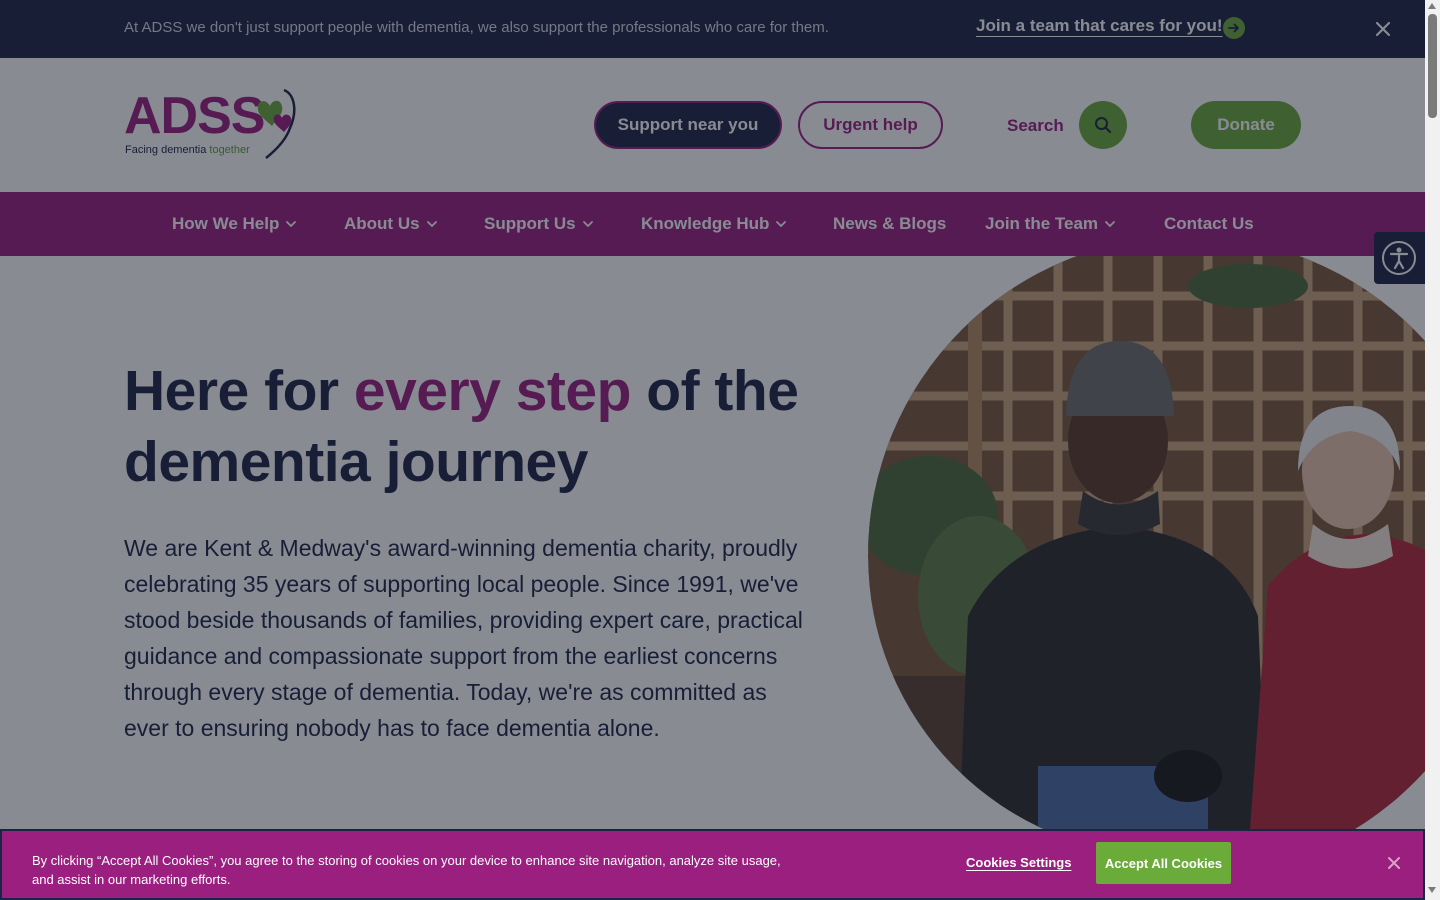  What do you see at coordinates (1163, 863) in the screenshot?
I see `accept-all-cookies-button: Accept All Cookies` at bounding box center [1163, 863].